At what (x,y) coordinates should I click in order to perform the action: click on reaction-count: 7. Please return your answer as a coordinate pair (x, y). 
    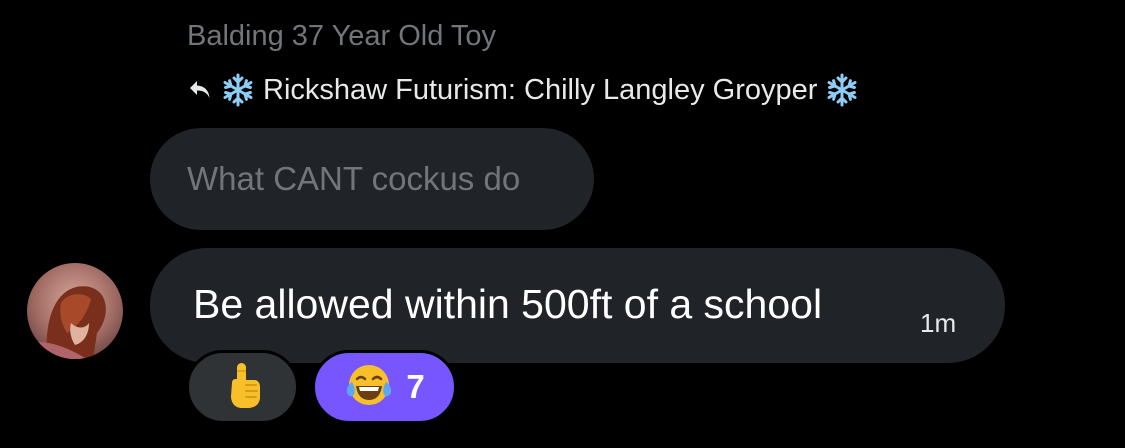
    Looking at the image, I should click on (415, 386).